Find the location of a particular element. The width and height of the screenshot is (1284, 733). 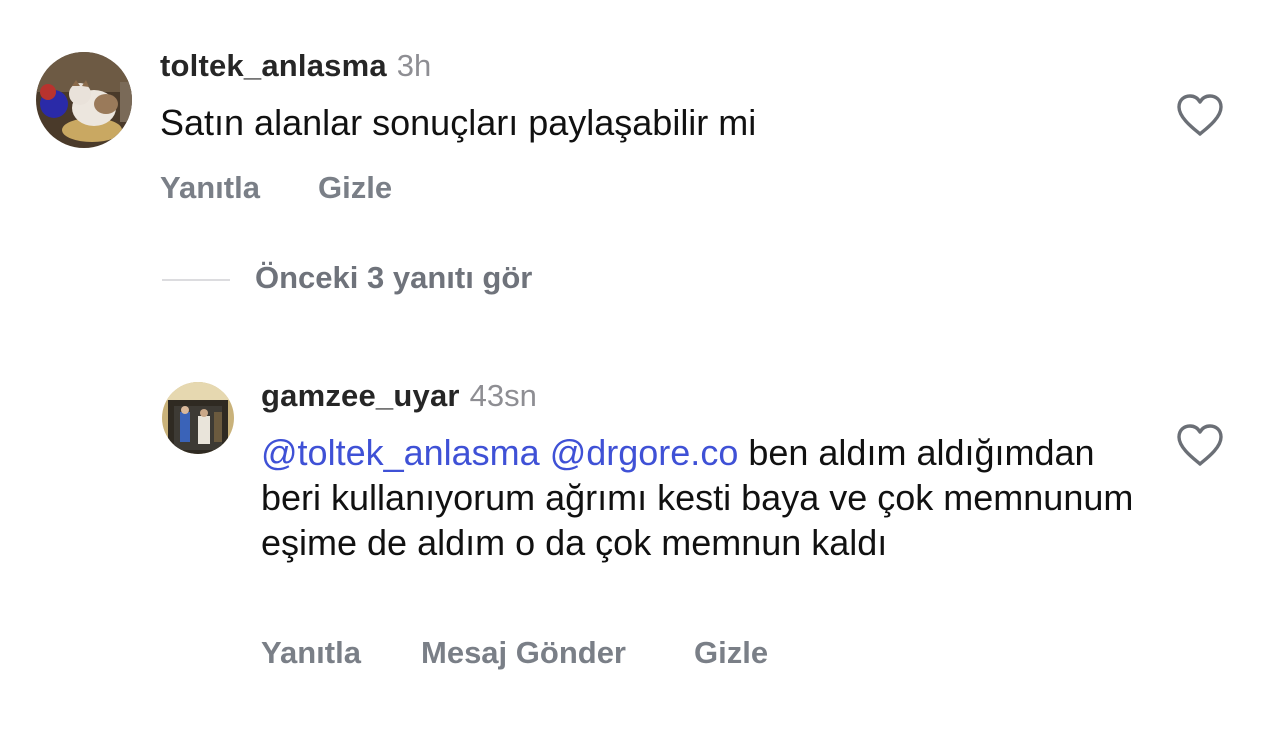

comment-header: toltek_anlasma 3h is located at coordinates (295, 68).